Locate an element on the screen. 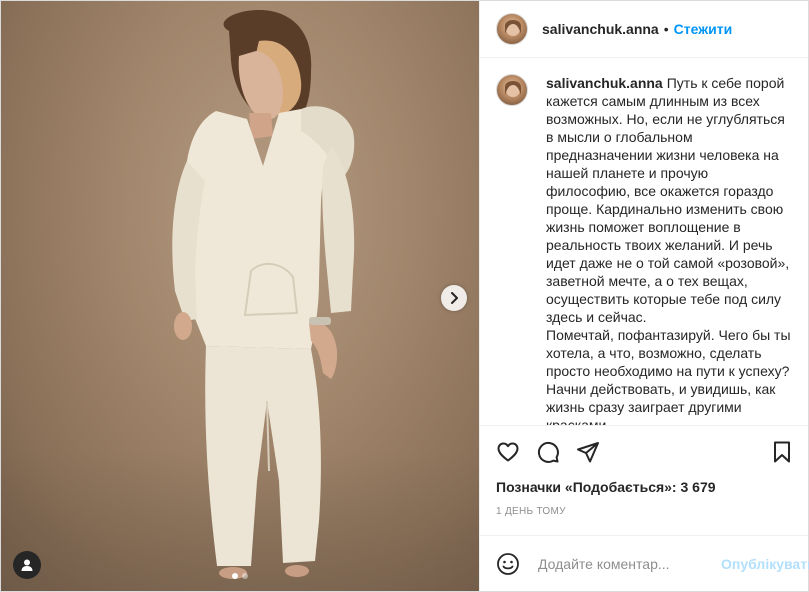 The image size is (809, 592). comment-bubble-icon is located at coordinates (548, 453).